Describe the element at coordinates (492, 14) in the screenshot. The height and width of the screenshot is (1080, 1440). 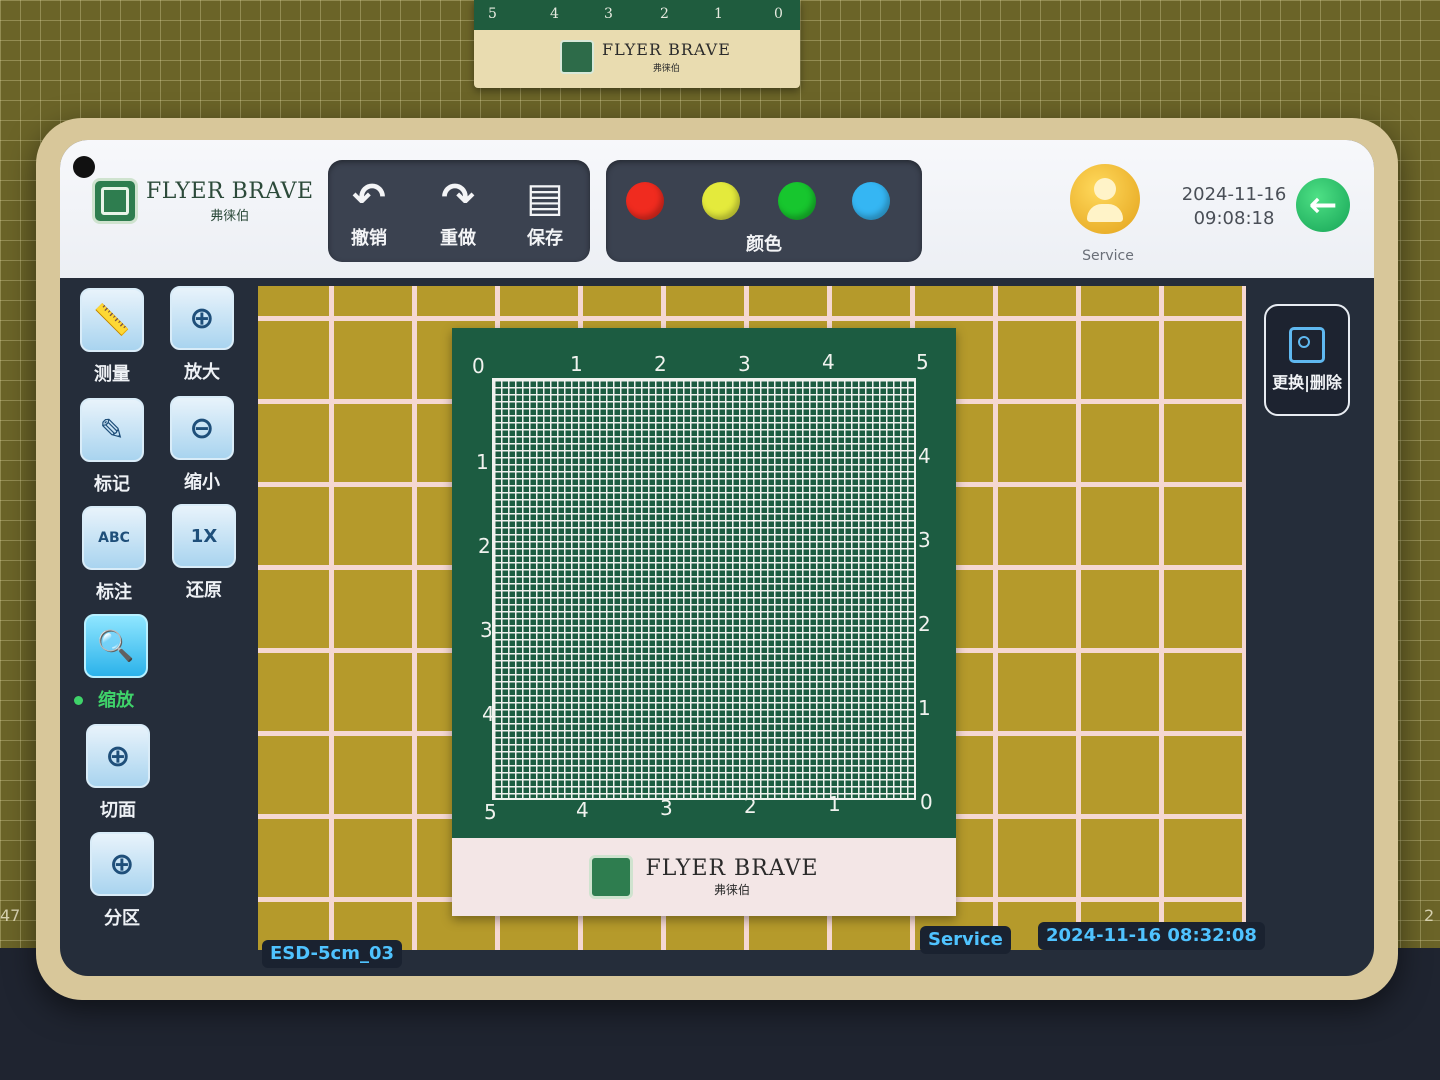
I see `ruler-number: 5` at that location.